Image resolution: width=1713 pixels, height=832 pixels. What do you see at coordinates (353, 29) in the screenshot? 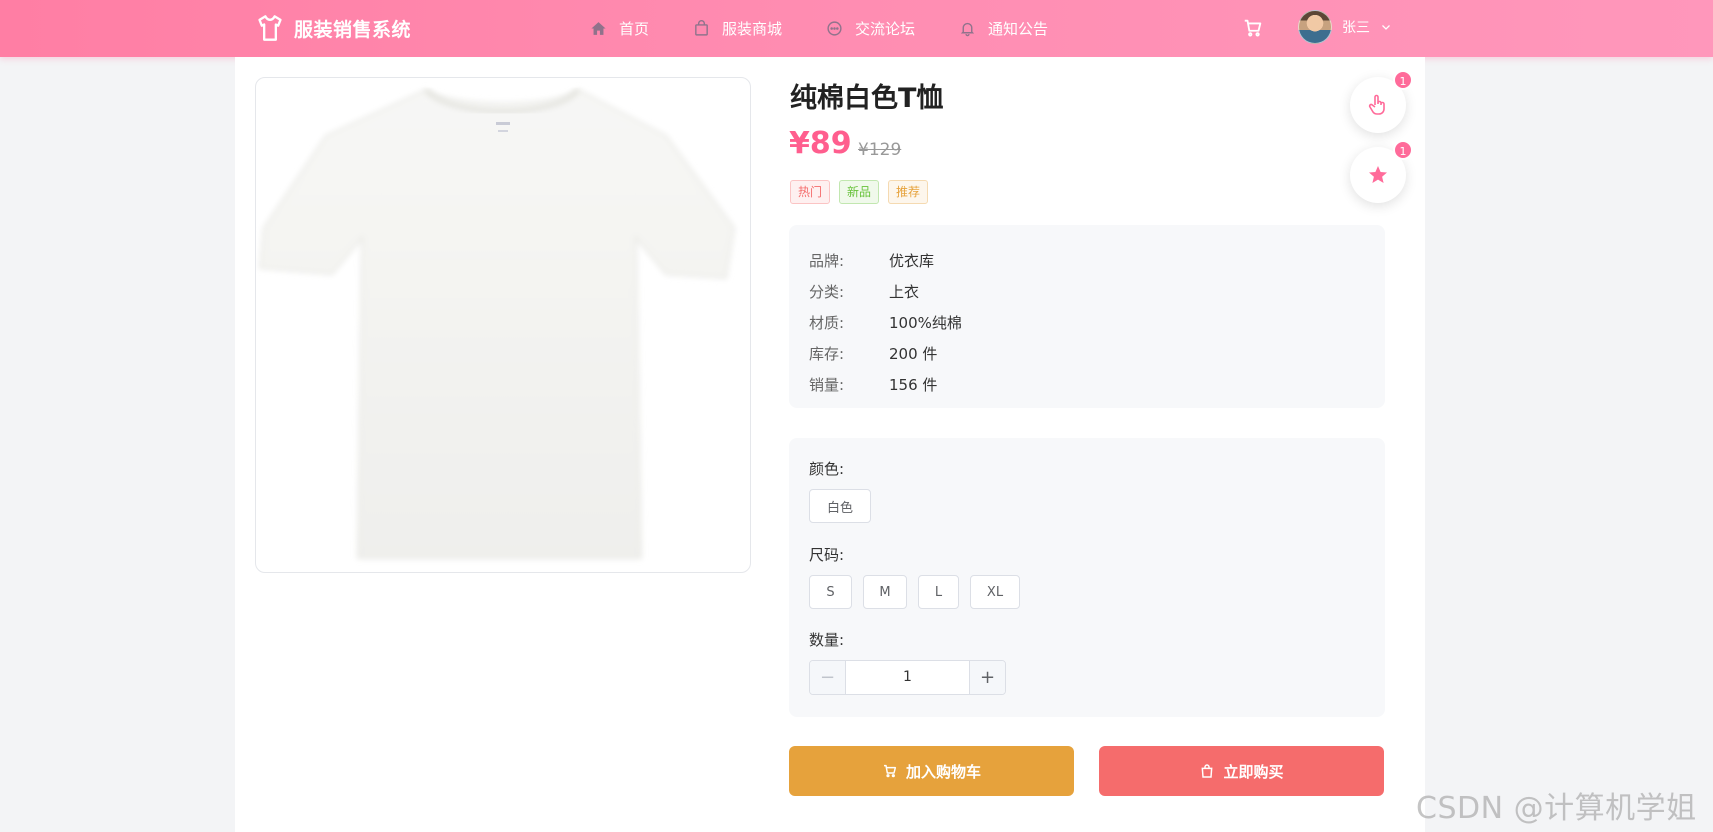
I see `logo-text: 服装销售系统` at bounding box center [353, 29].